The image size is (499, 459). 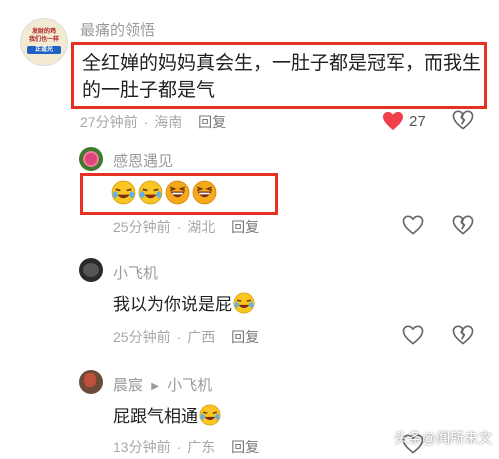 I want to click on avatar: 发财的鸡 我们也一样 正道光, so click(x=44, y=42).